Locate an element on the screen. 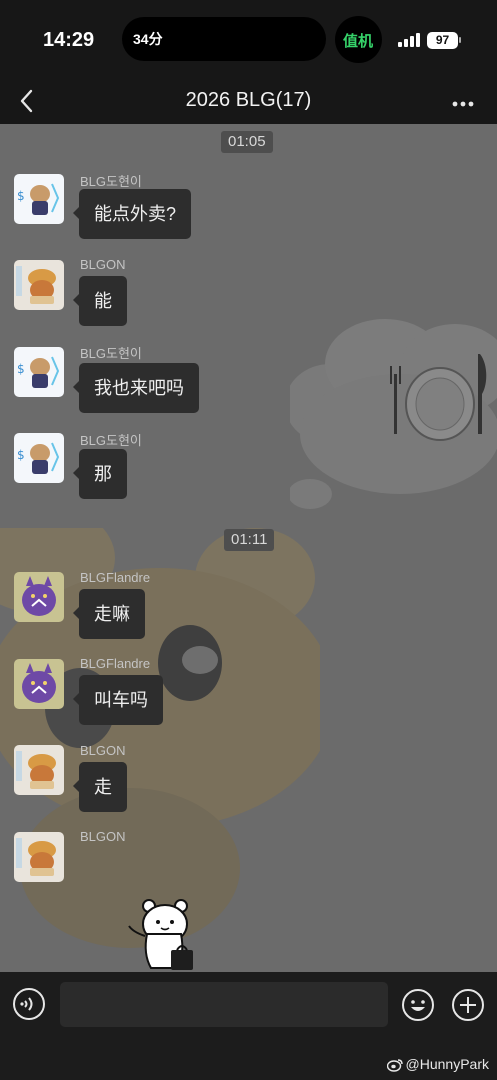 The image size is (497, 1080). watermark-text: @HunnyPark is located at coordinates (447, 1063).